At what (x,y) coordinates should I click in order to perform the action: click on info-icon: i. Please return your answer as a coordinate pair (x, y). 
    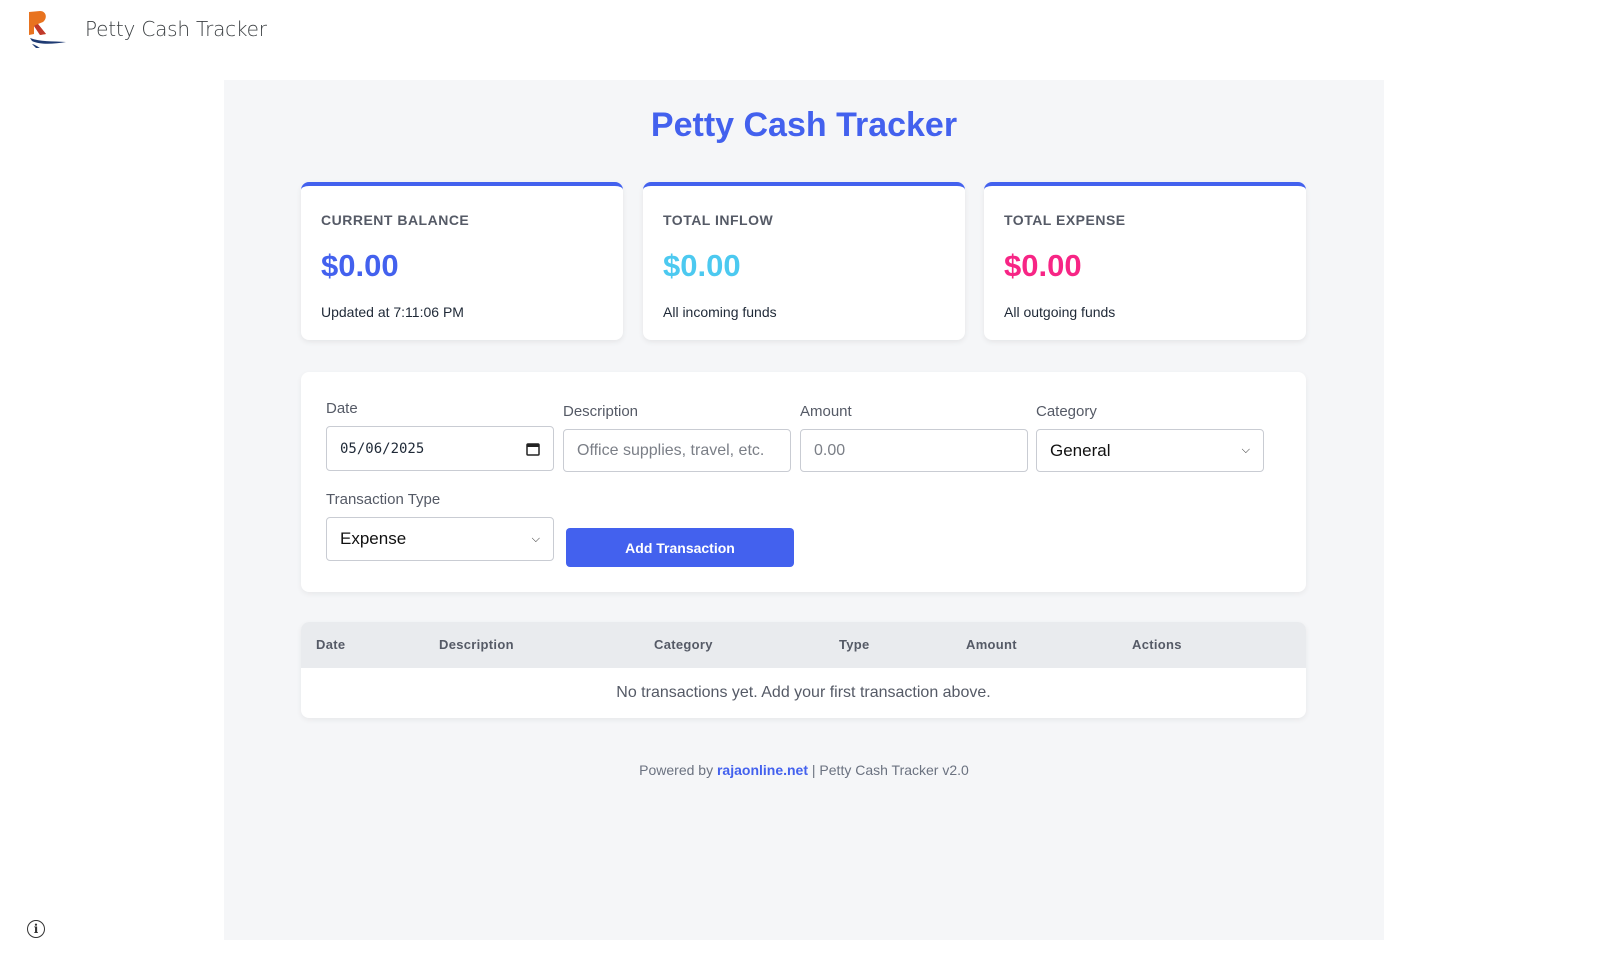
    Looking at the image, I should click on (36, 929).